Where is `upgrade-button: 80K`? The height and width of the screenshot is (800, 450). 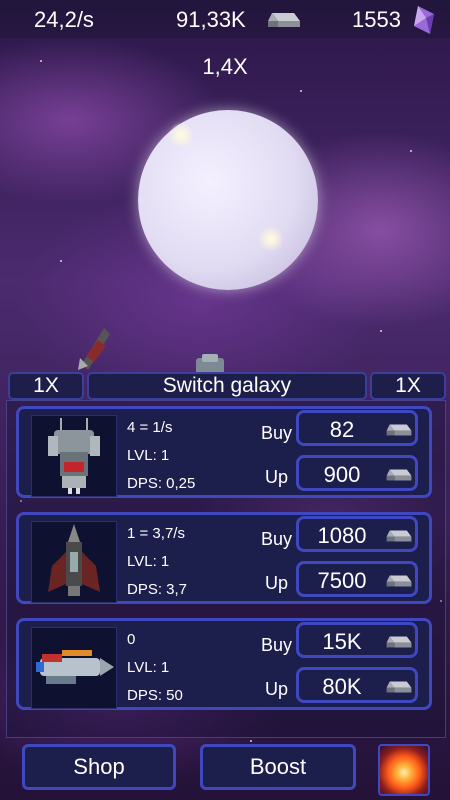
upgrade-button: 80K is located at coordinates (357, 685).